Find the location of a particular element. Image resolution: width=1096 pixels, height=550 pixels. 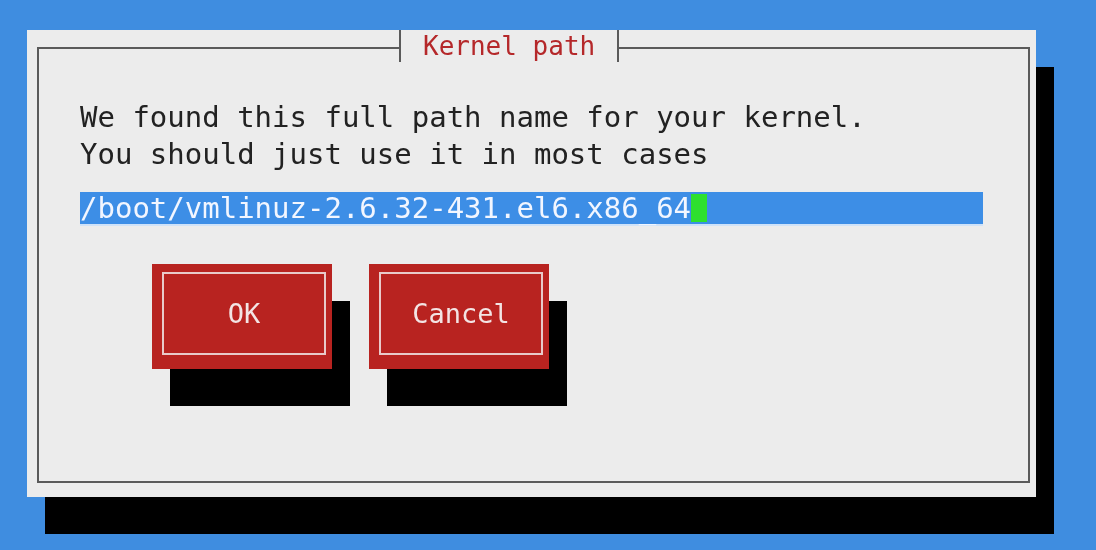

text-cursor is located at coordinates (699, 208).